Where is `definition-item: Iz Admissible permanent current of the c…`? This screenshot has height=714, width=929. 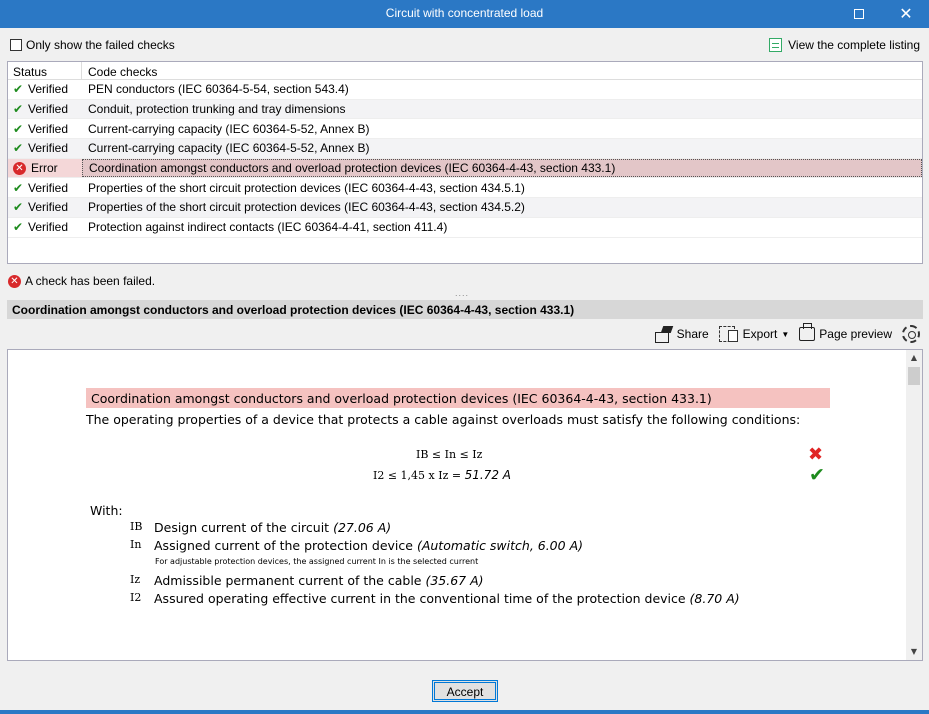
definition-item: Iz Admissible permanent current of the c… is located at coordinates (307, 580).